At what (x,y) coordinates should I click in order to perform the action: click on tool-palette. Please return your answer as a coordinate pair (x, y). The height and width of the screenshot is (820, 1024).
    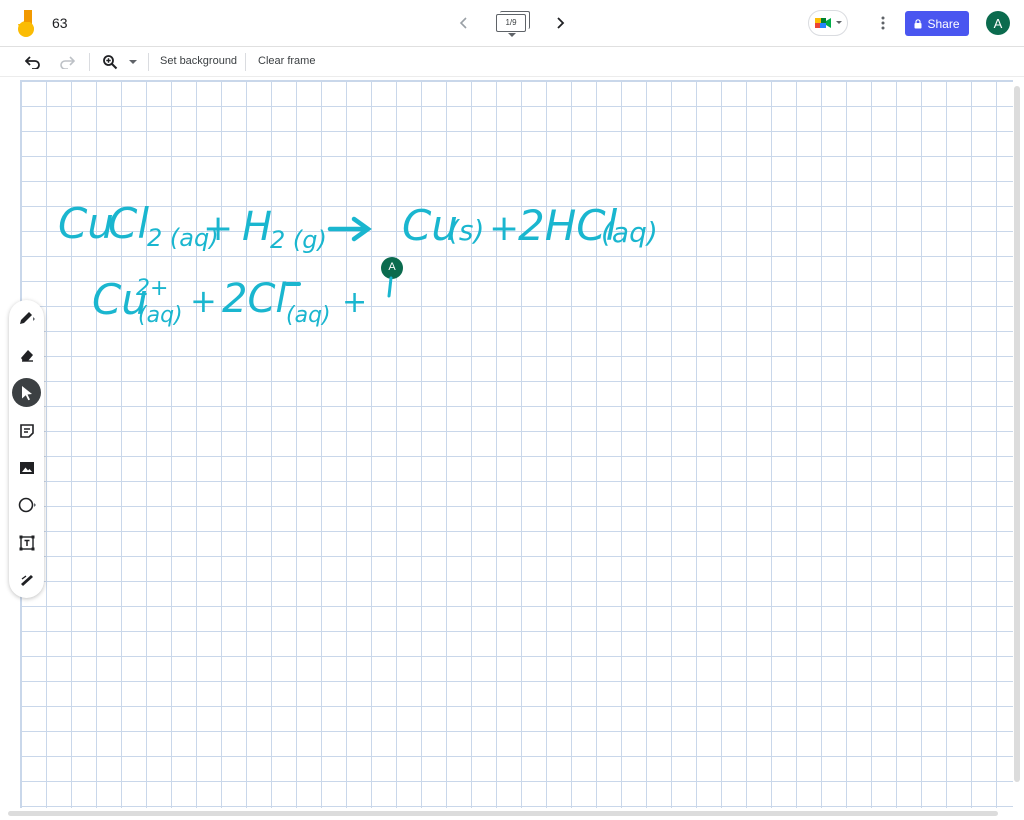
    Looking at the image, I should click on (26, 449).